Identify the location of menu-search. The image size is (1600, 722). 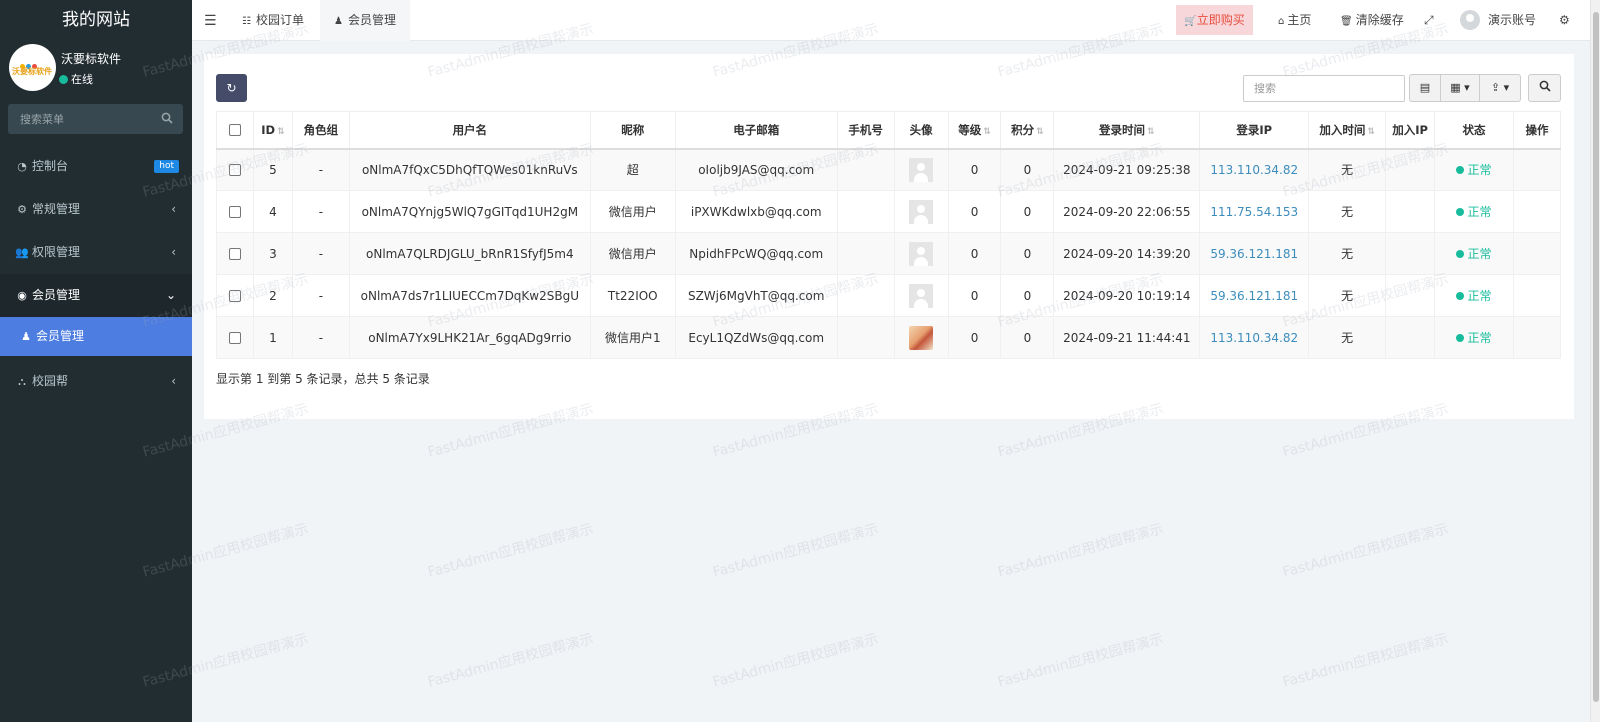
(95, 119).